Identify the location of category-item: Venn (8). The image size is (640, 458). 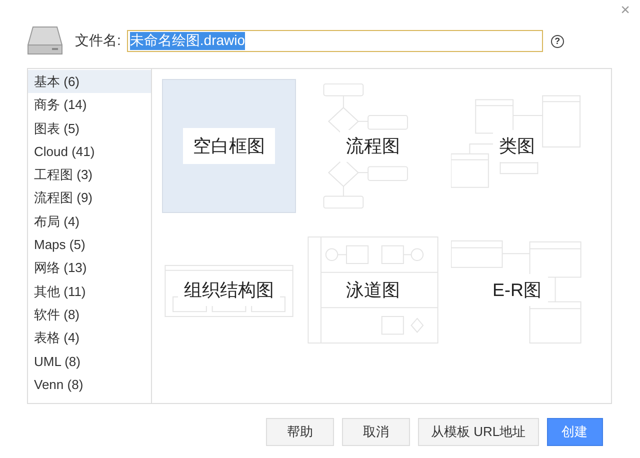
(89, 384).